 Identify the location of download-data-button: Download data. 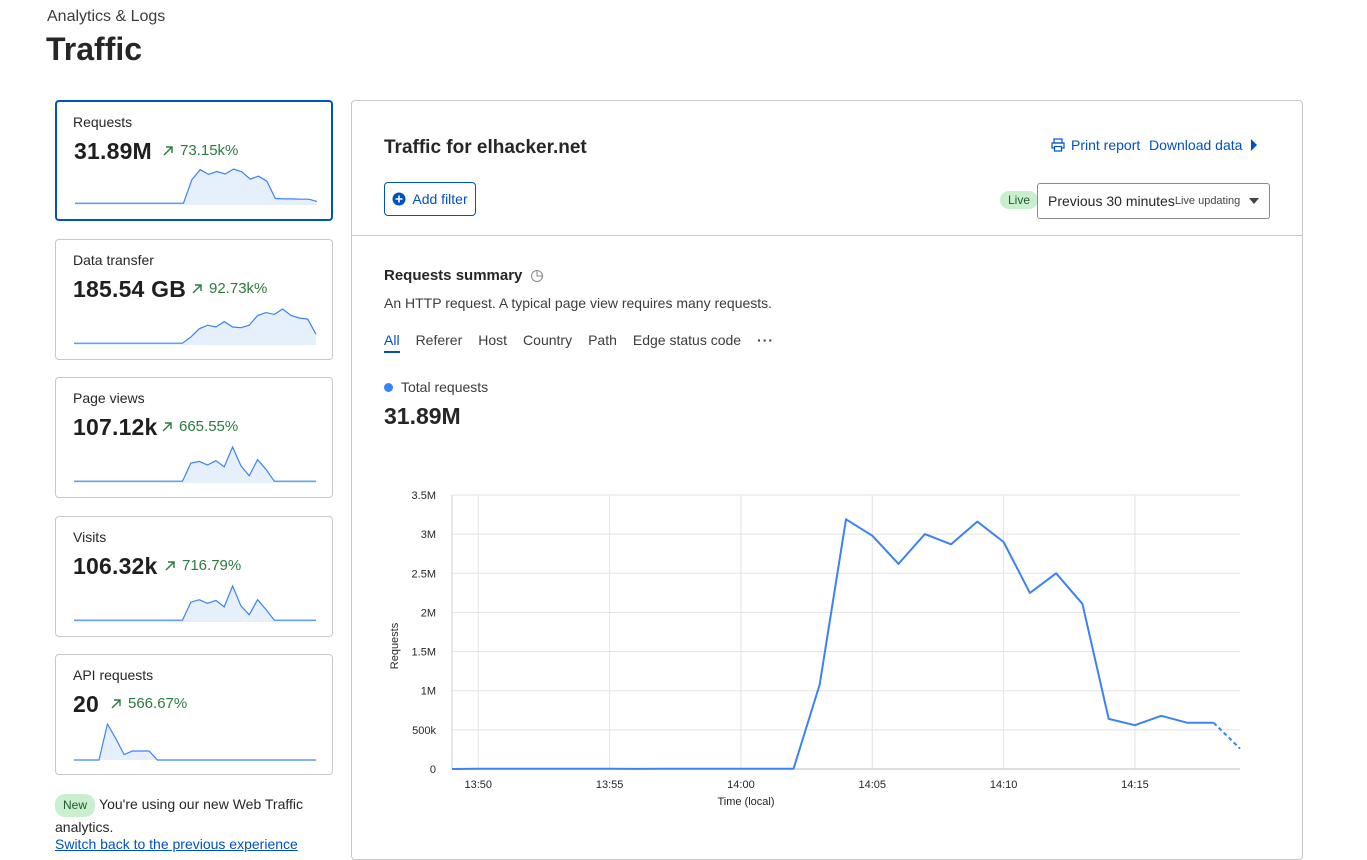
(1203, 145).